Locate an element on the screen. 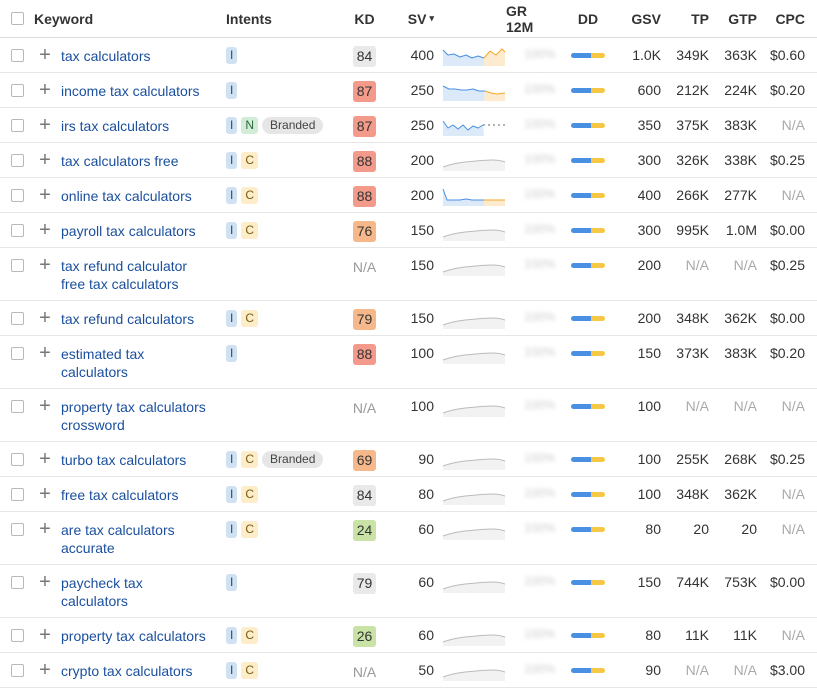 This screenshot has height=690, width=817. keyword-cell: property tax calculators is located at coordinates (141, 635).